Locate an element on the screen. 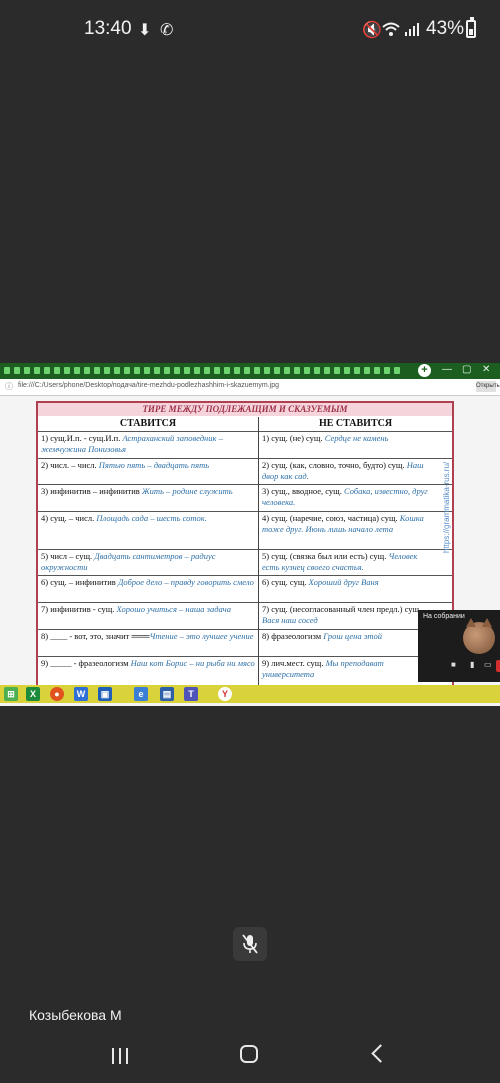 The image size is (500, 1083). word-icon: W is located at coordinates (81, 694).